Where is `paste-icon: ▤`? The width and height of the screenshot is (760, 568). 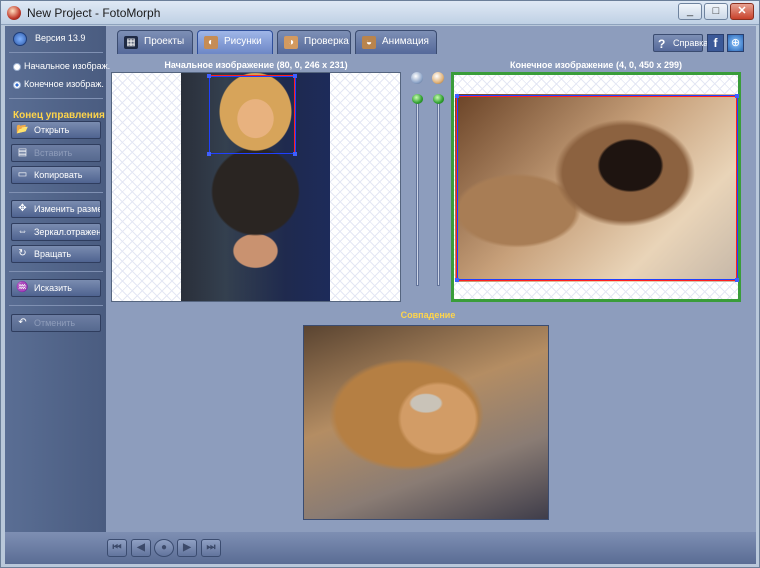 paste-icon: ▤ is located at coordinates (22, 152).